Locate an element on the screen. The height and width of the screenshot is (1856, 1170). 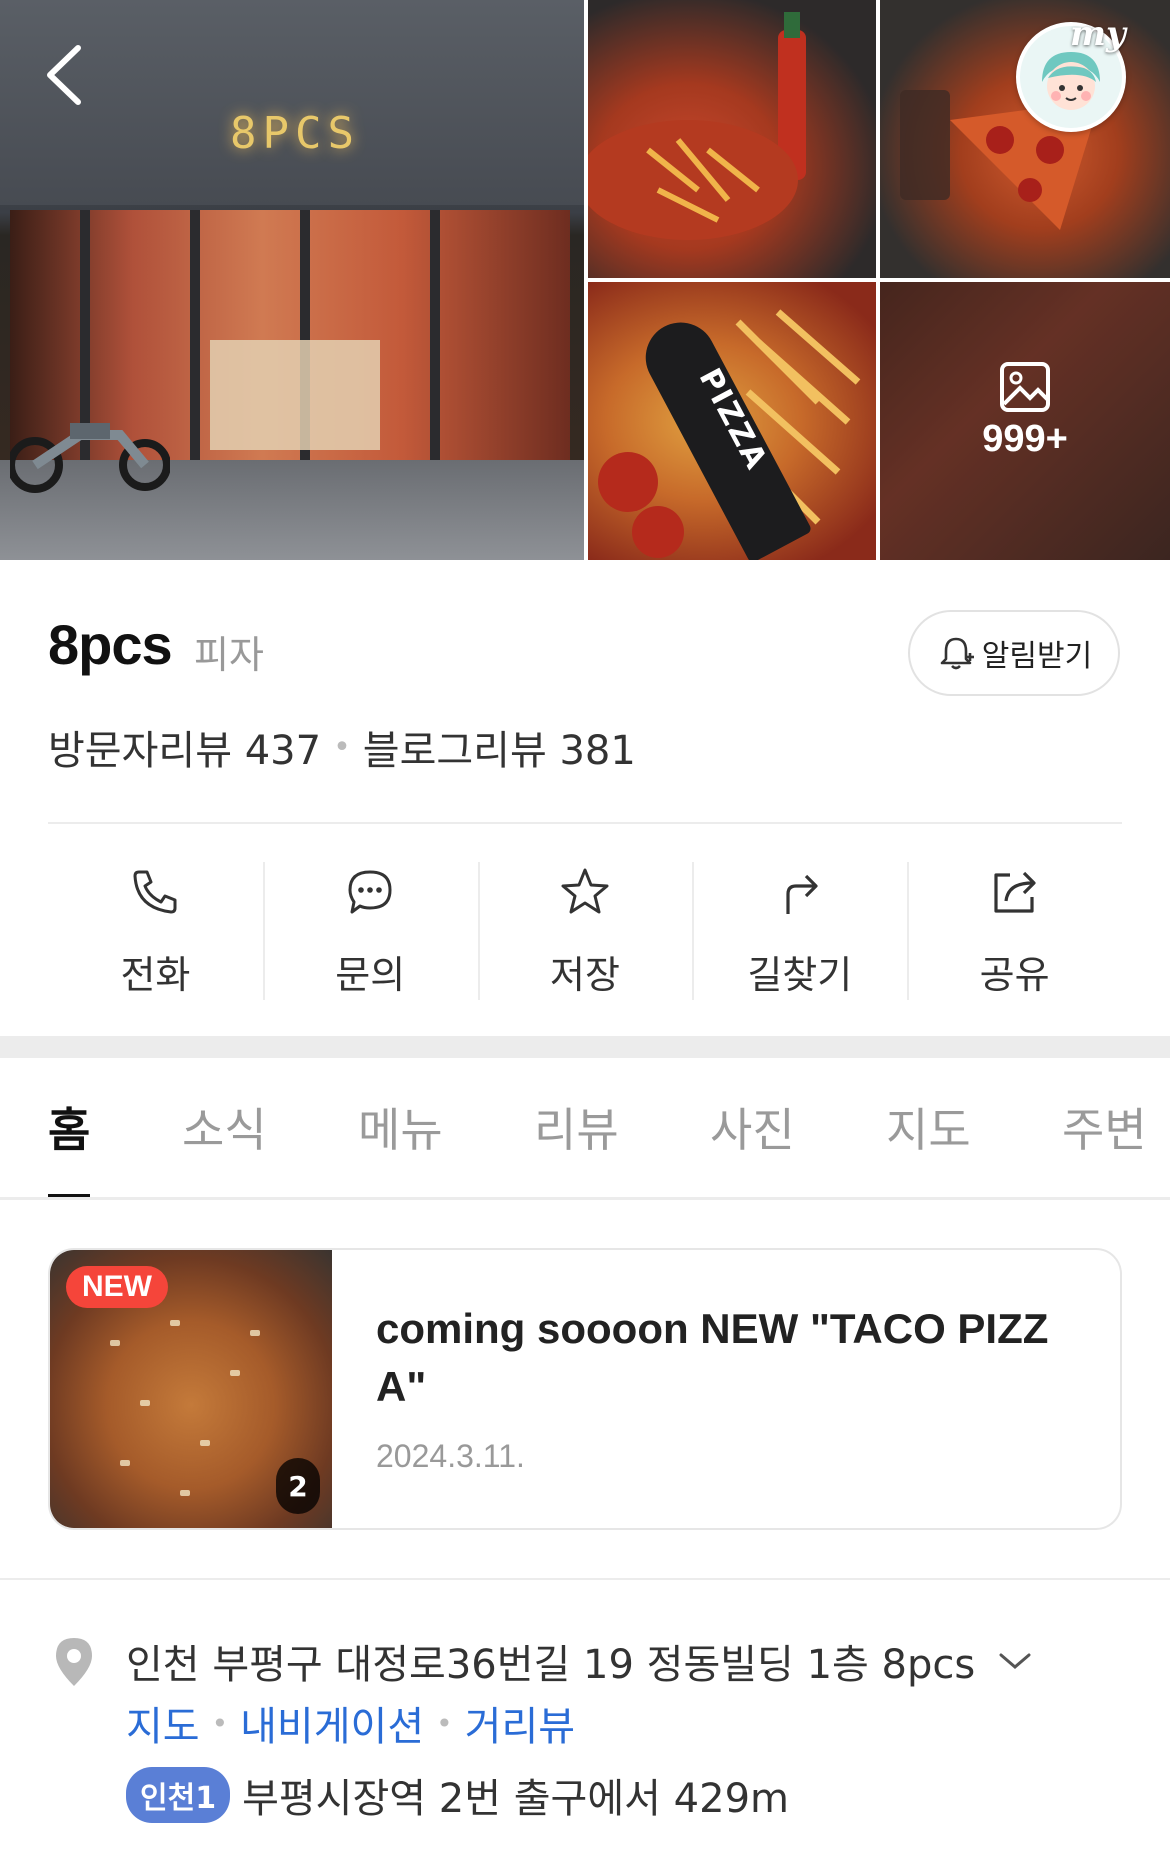
image-count-badge: 2 is located at coordinates (298, 1486).